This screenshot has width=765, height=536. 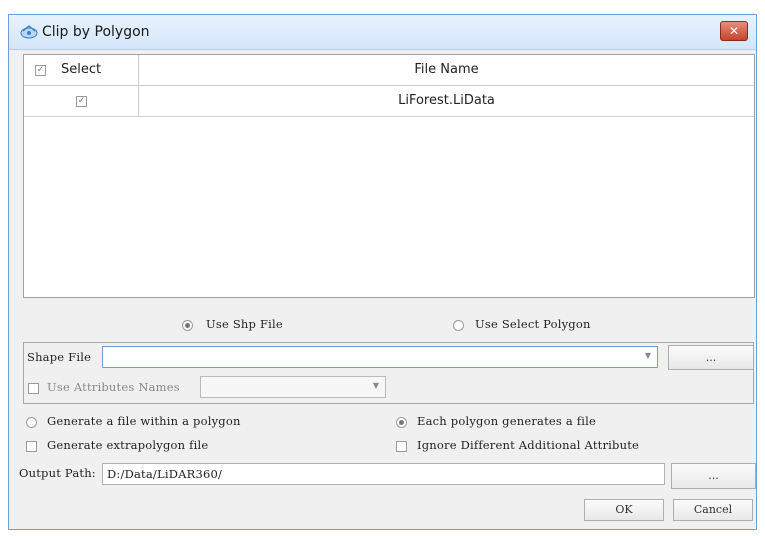 What do you see at coordinates (380, 357) in the screenshot?
I see `shape-file-combo: ▼` at bounding box center [380, 357].